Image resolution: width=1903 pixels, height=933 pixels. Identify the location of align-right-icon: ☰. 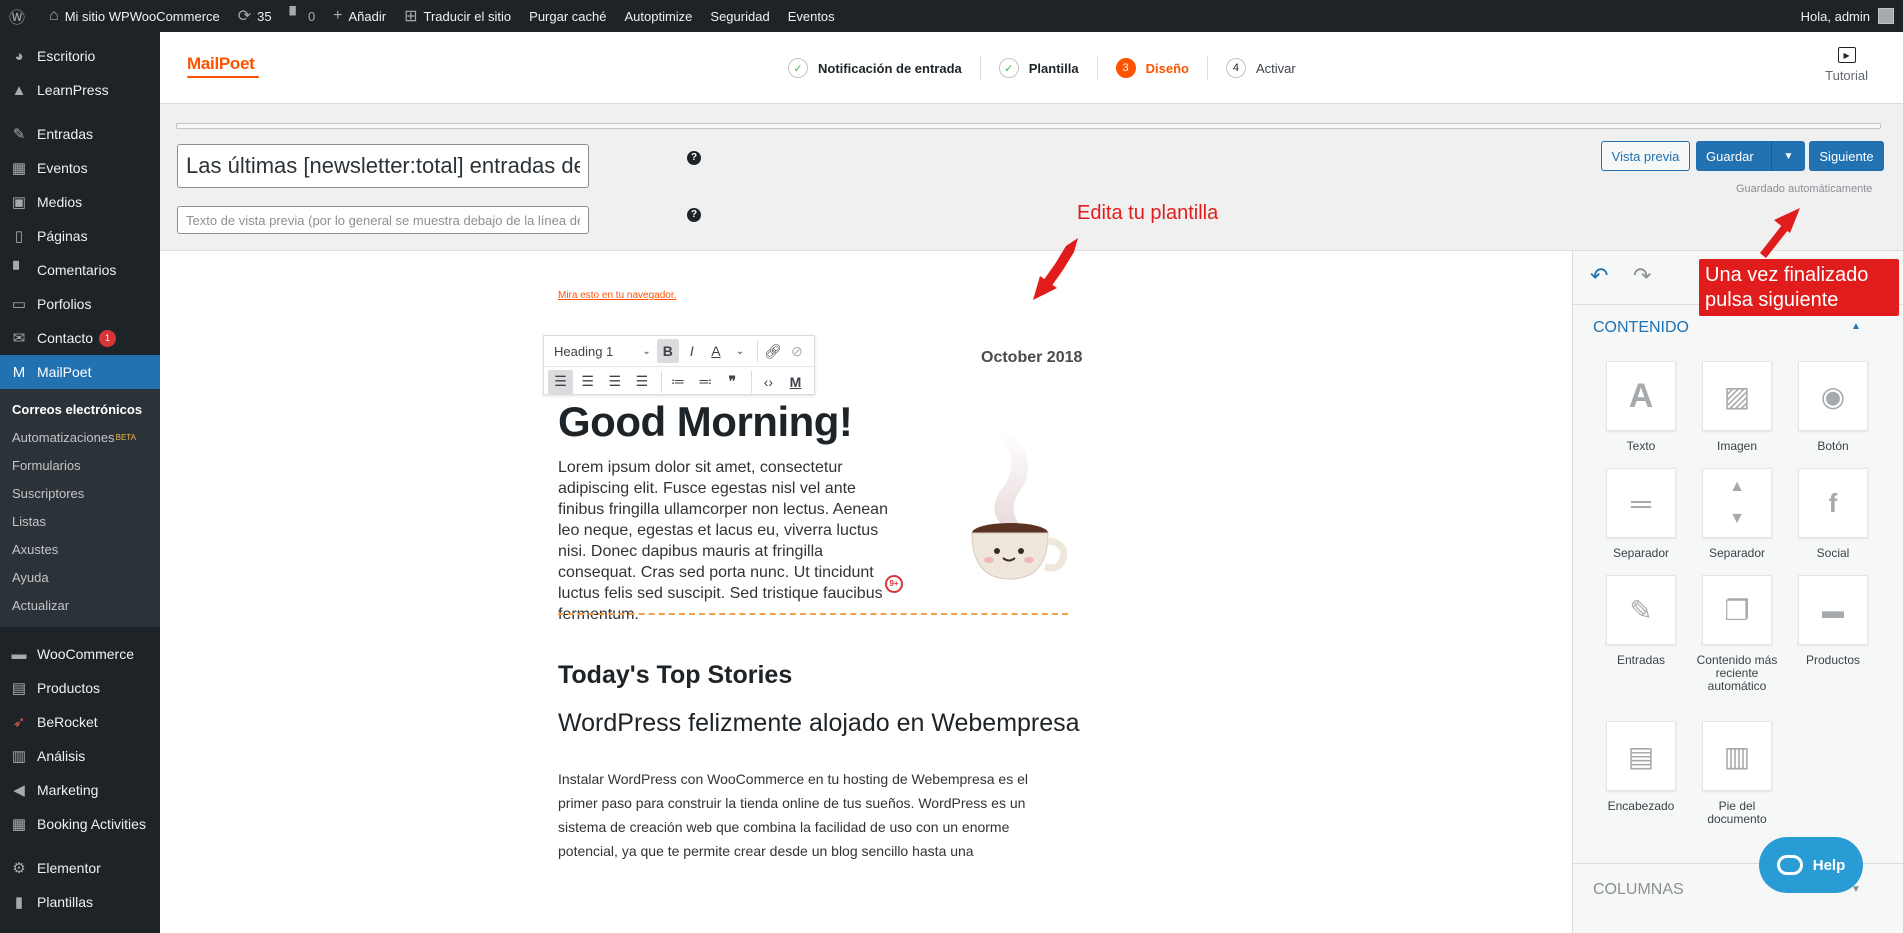
(614, 382).